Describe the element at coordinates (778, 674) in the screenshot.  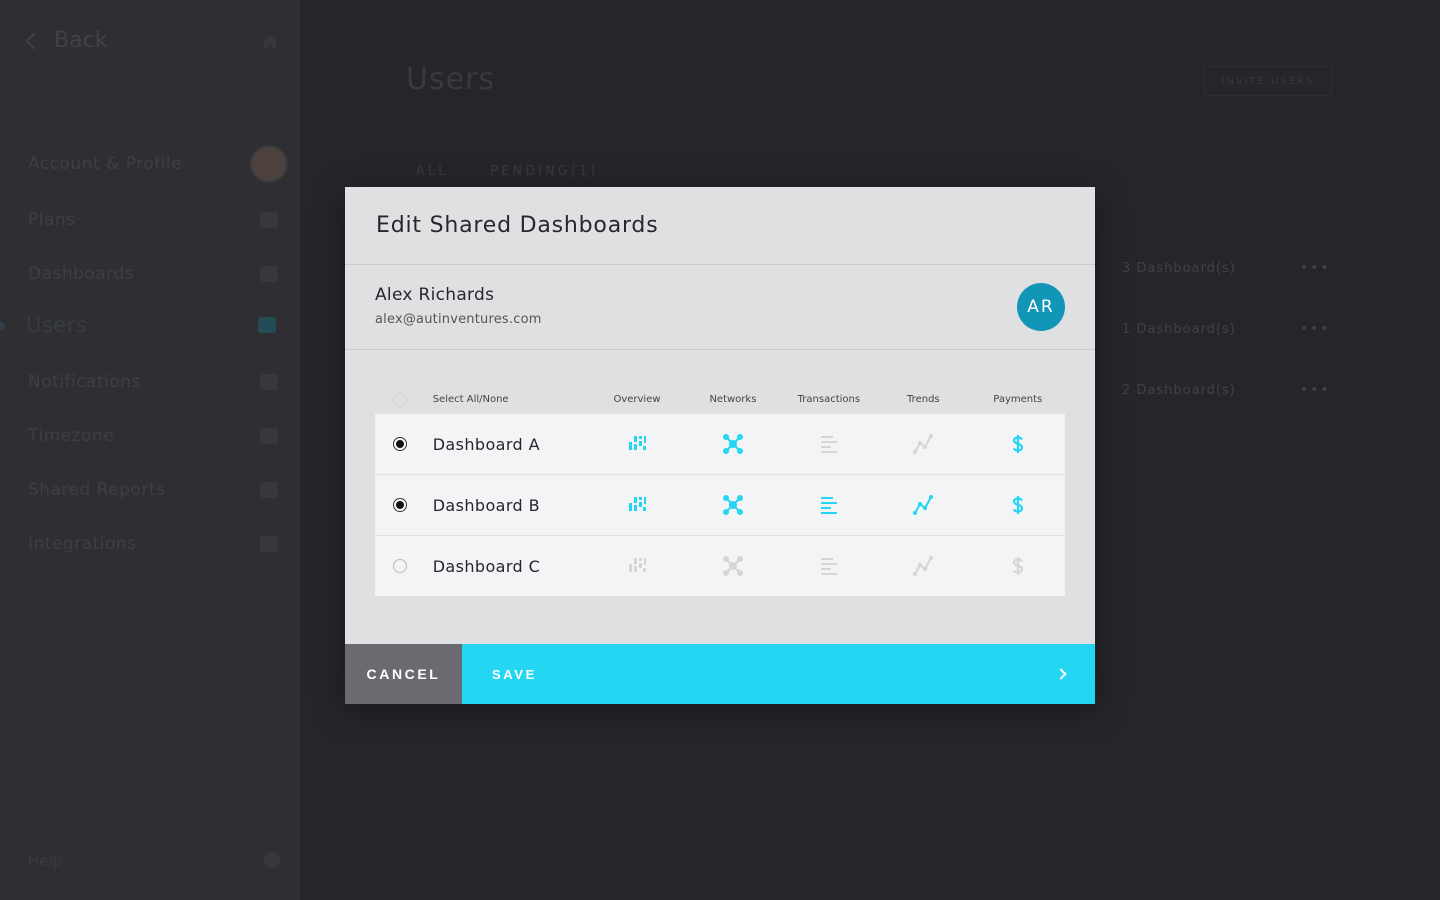
I see `save-button: SAVE` at that location.